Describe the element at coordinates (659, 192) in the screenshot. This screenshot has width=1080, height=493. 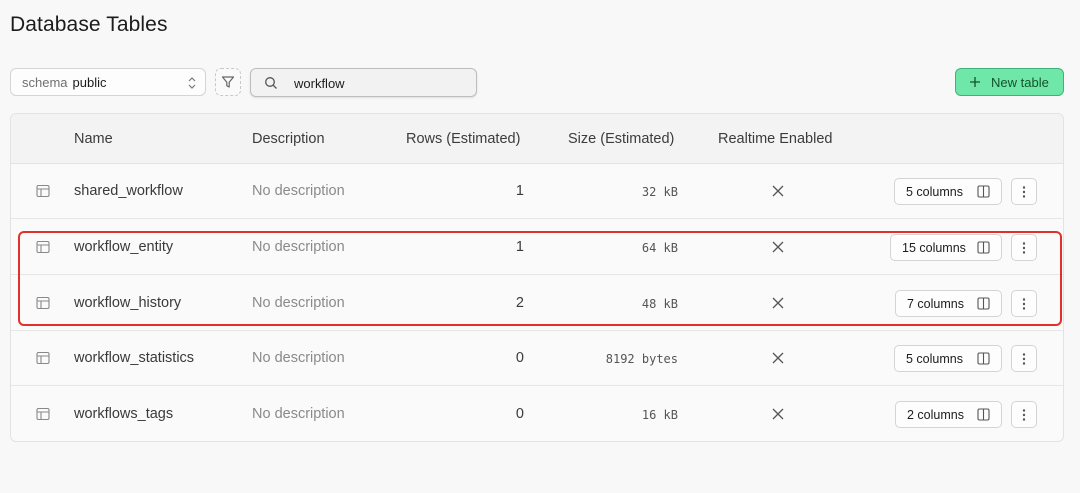
I see `table-size-estimate: 32 kB` at that location.